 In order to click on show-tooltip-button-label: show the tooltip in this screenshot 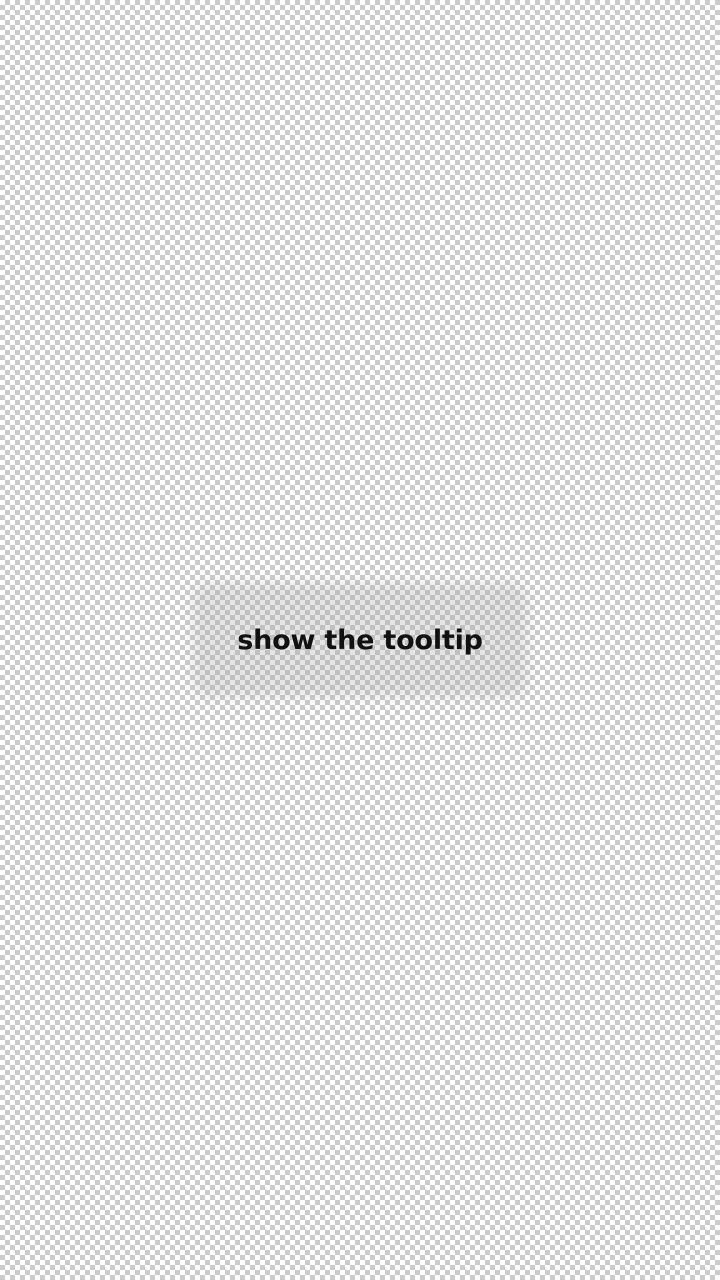, I will do `click(360, 640)`.